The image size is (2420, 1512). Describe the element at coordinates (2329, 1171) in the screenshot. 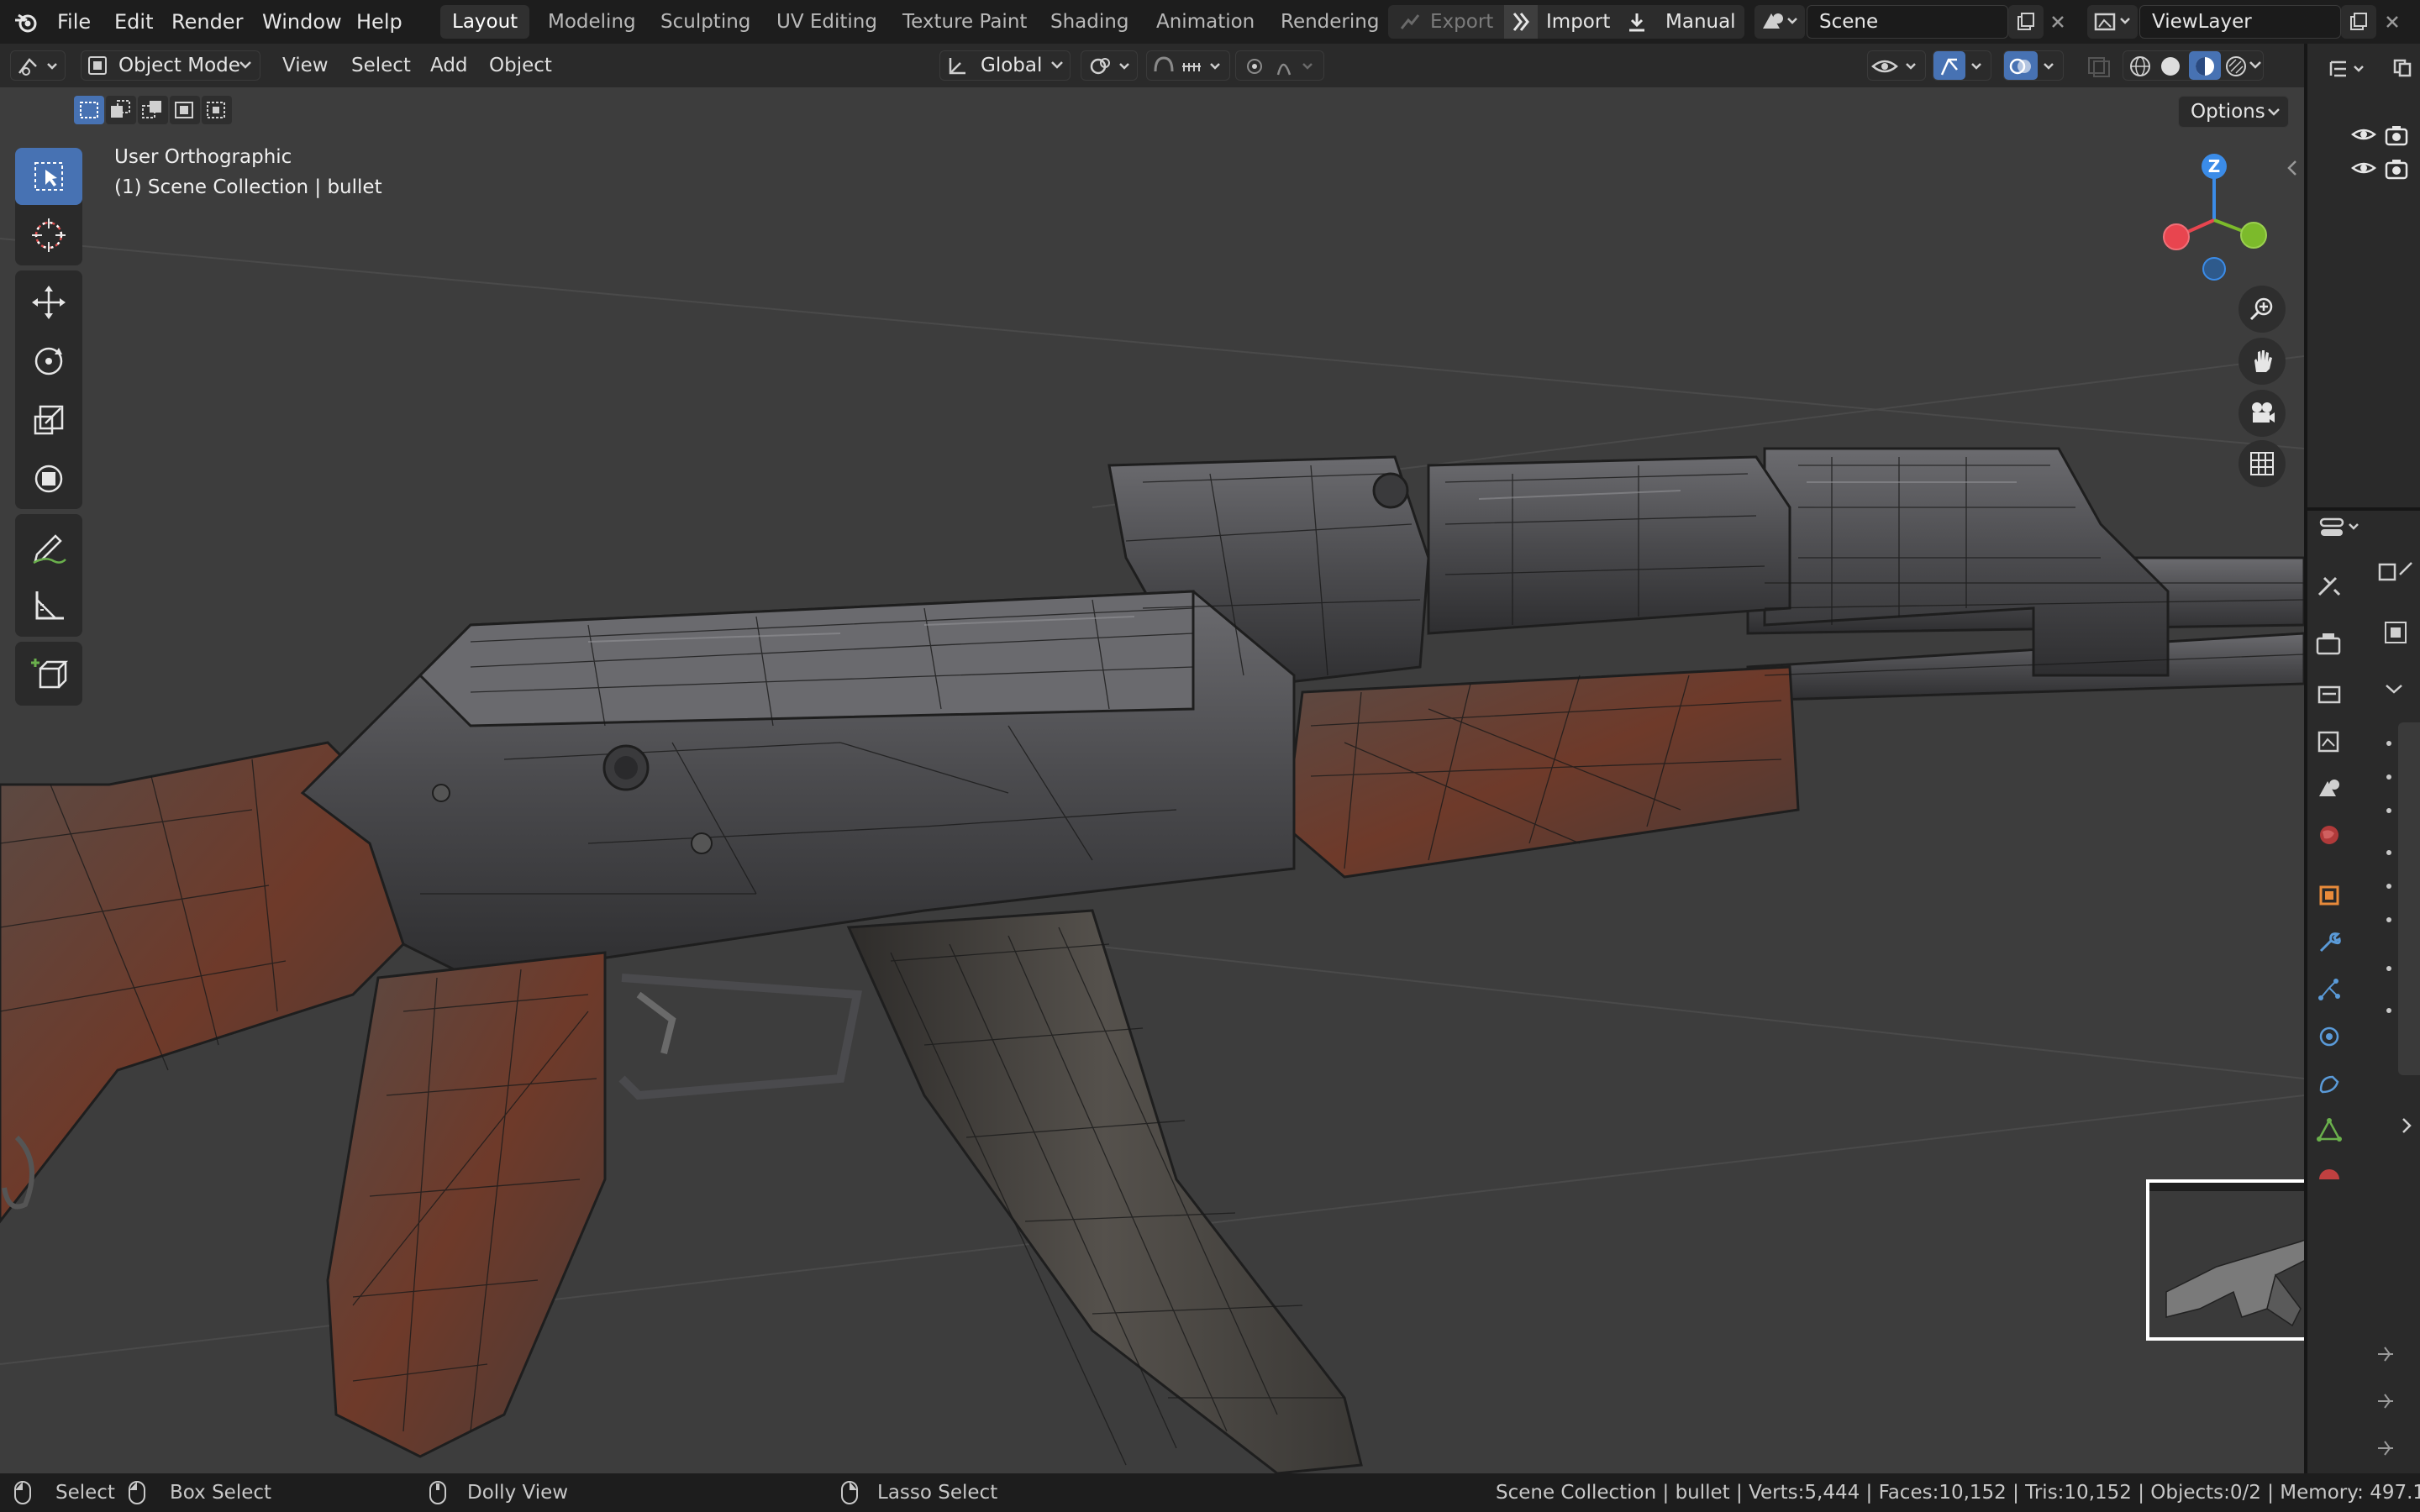

I see `material-tab-icon` at that location.